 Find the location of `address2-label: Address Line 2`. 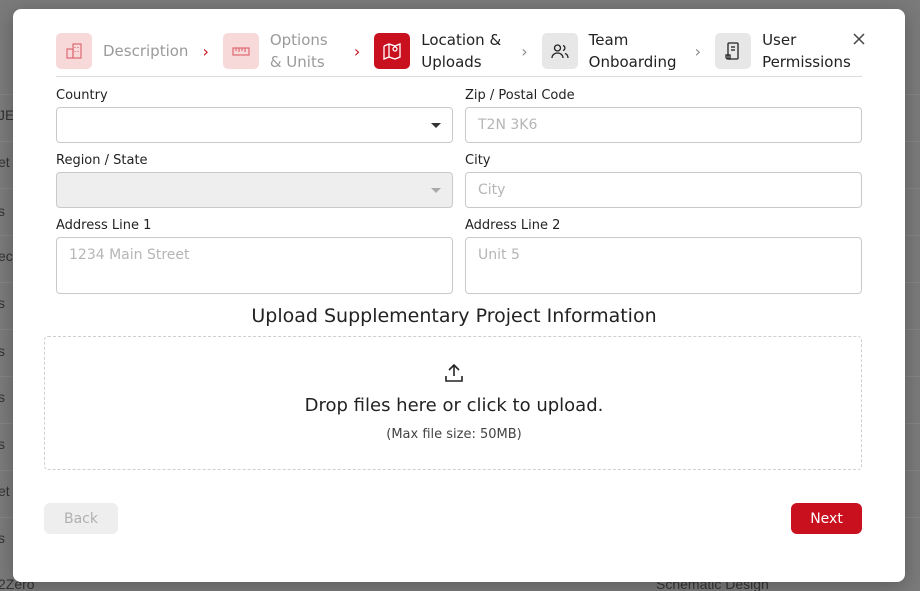

address2-label: Address Line 2 is located at coordinates (513, 225).